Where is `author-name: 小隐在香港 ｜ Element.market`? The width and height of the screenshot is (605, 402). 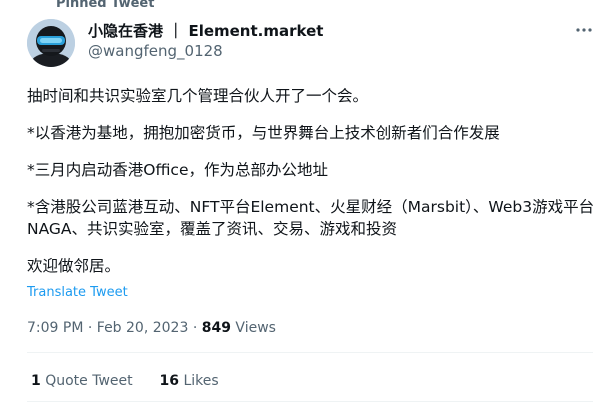
author-name: 小隐在香港 ｜ Element.market is located at coordinates (205, 31).